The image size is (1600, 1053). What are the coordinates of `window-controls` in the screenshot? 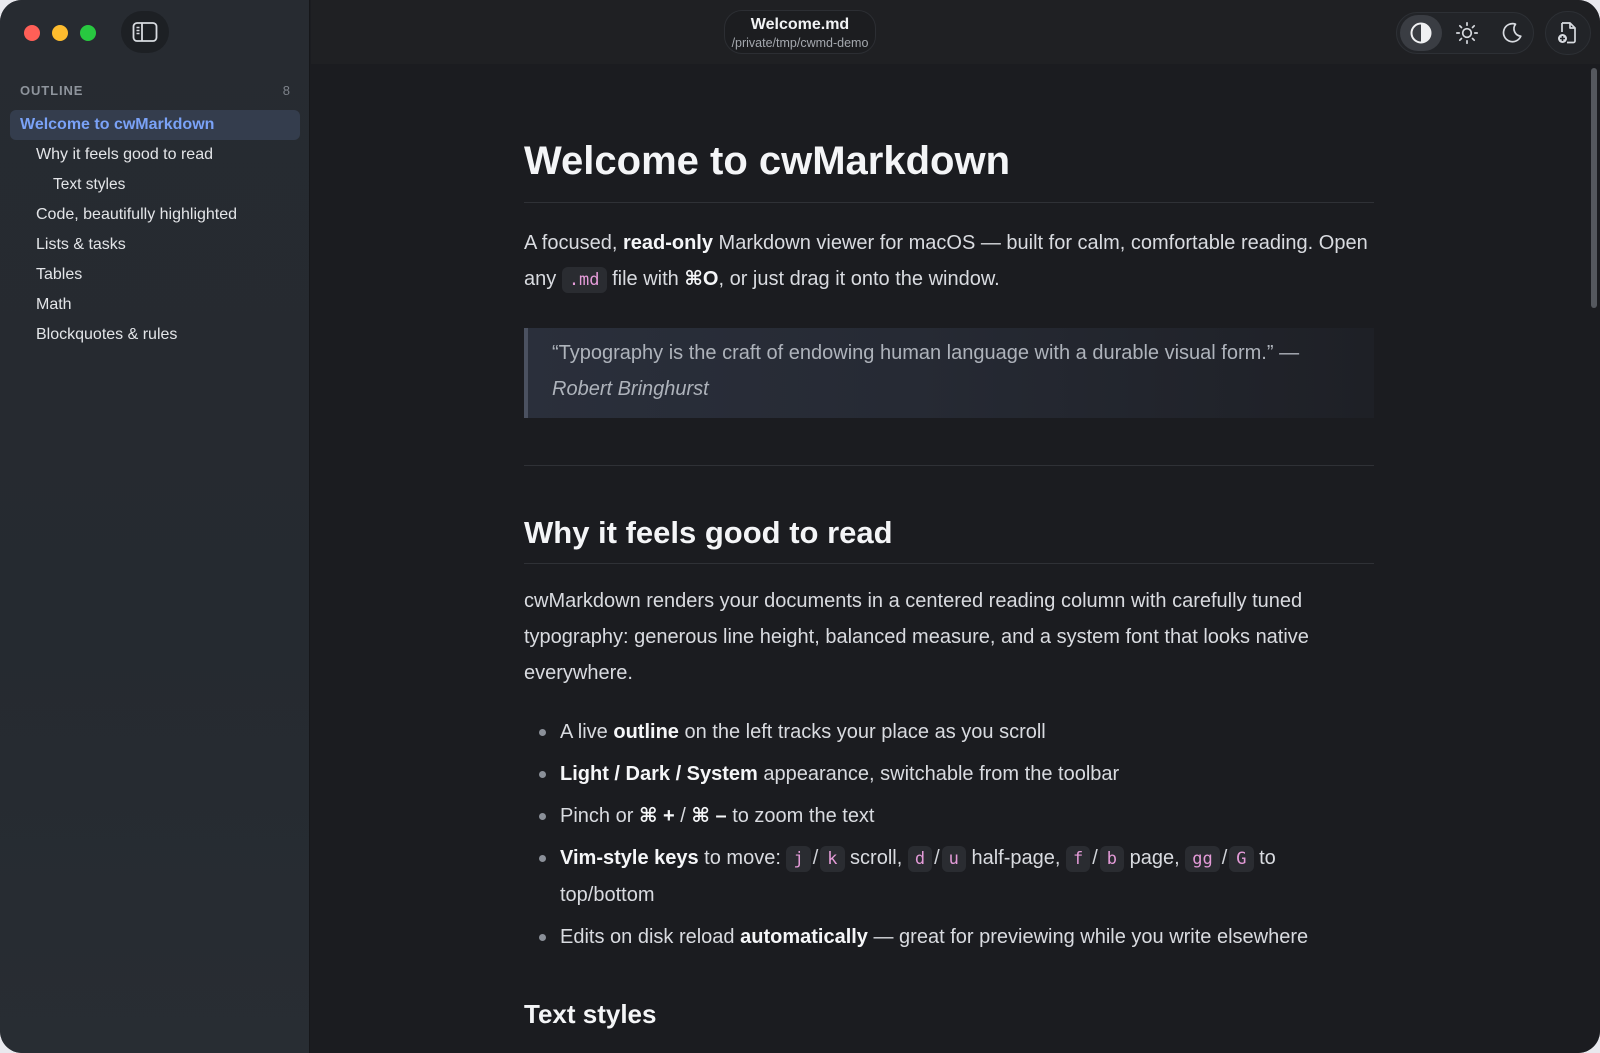 It's located at (60, 33).